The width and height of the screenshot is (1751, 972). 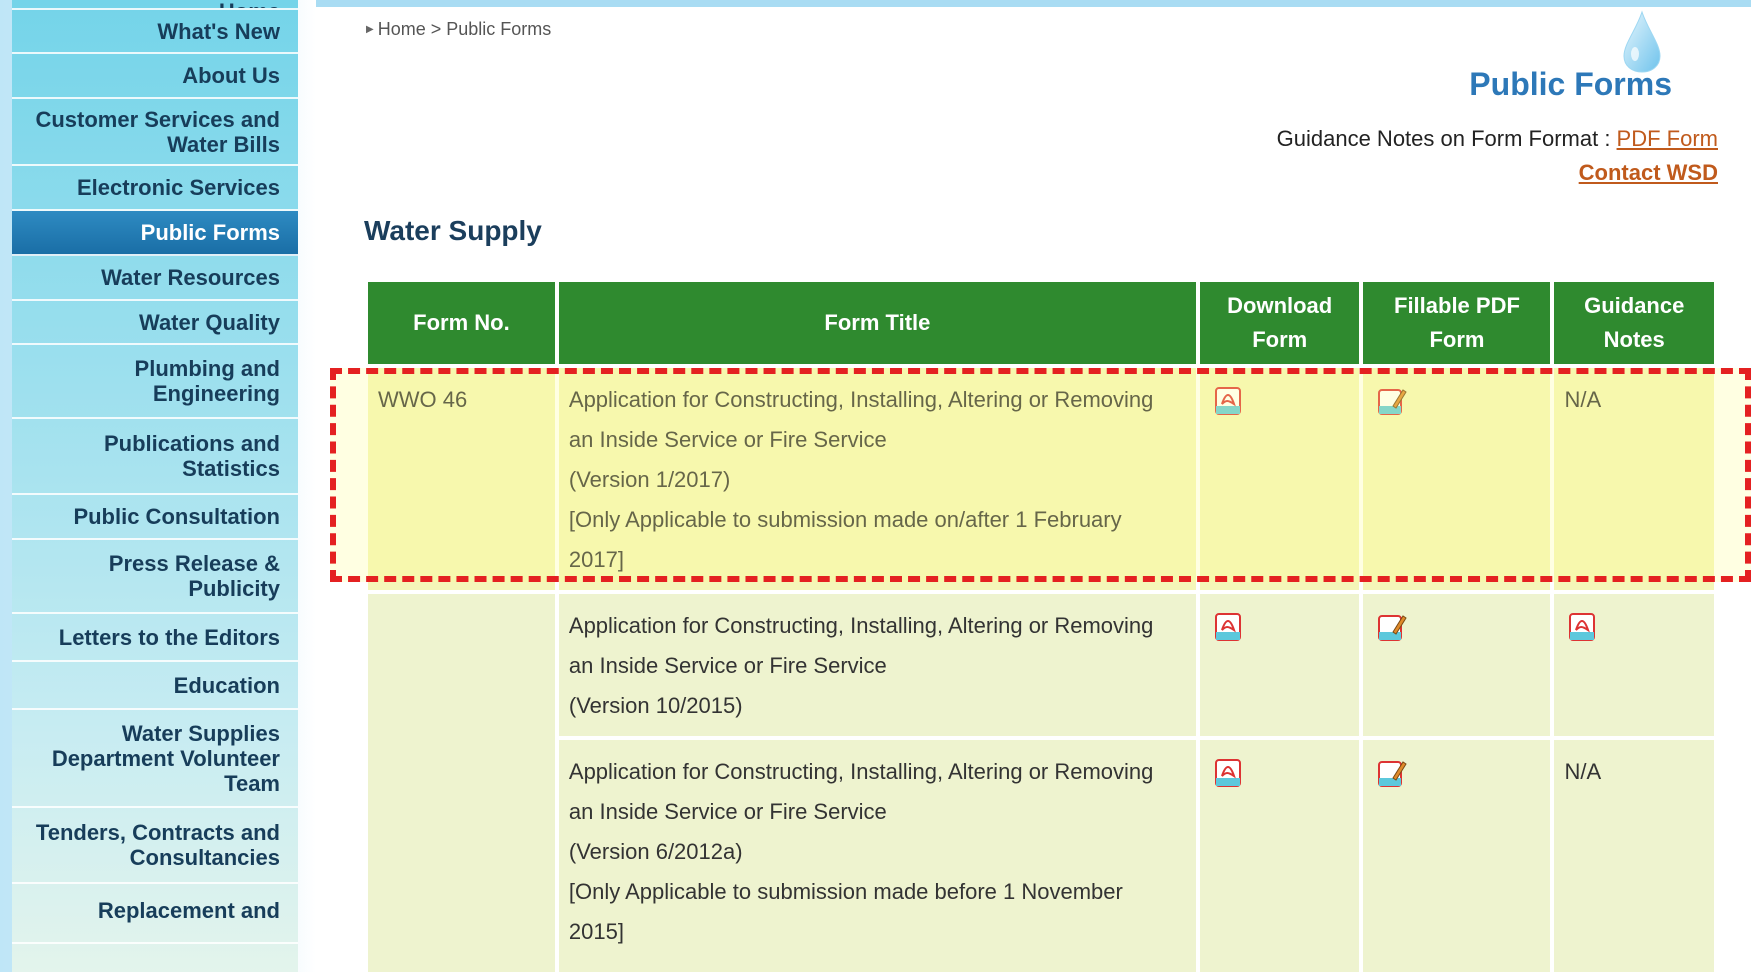 What do you see at coordinates (461, 783) in the screenshot?
I see `form-no-cell-empty` at bounding box center [461, 783].